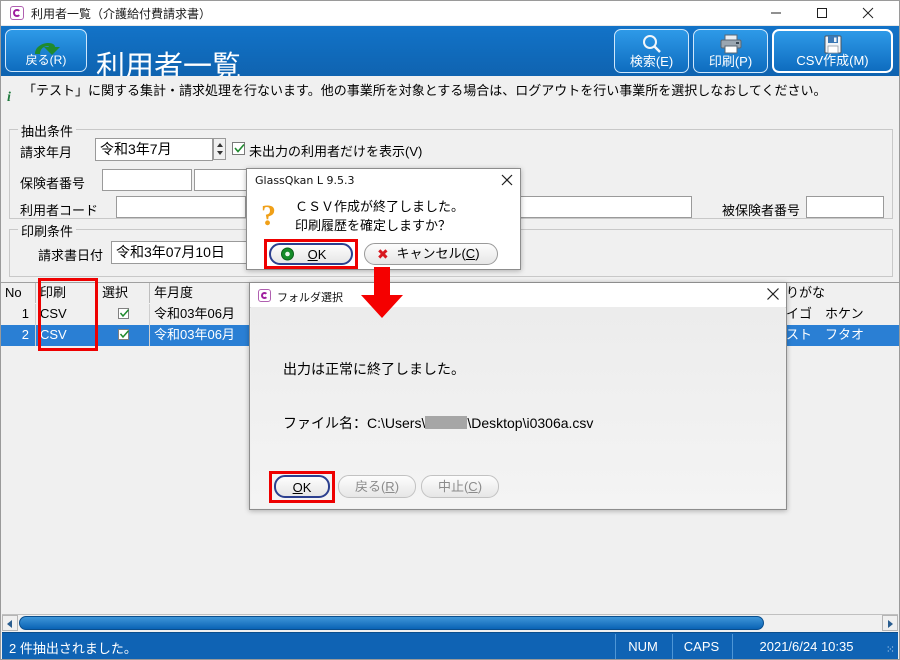  I want to click on question-icon: ?, so click(268, 215).